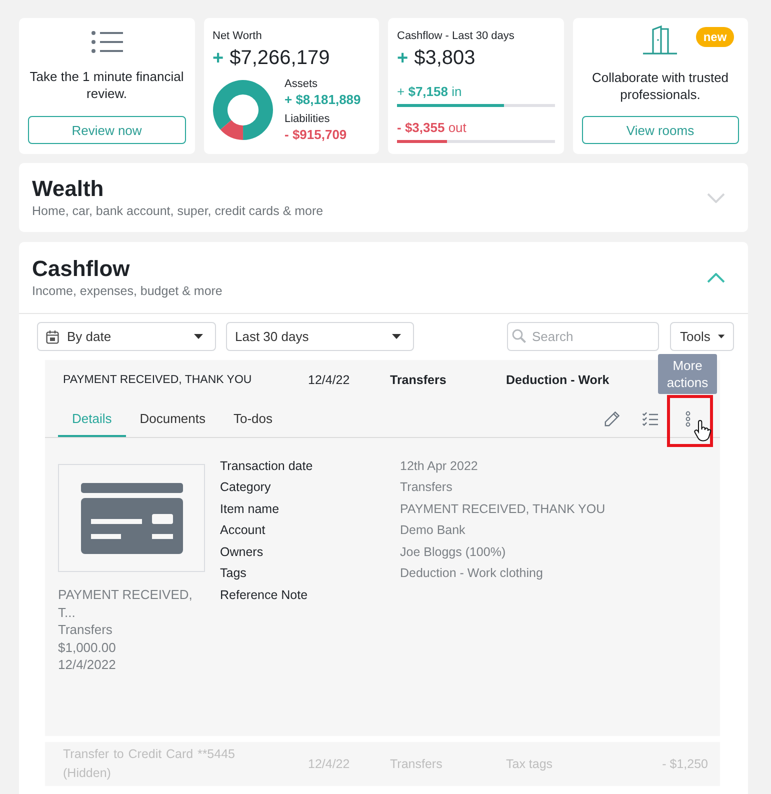 This screenshot has height=794, width=771. Describe the element at coordinates (128, 291) in the screenshot. I see `section-subtitle: Income, expenses, budget & more` at that location.